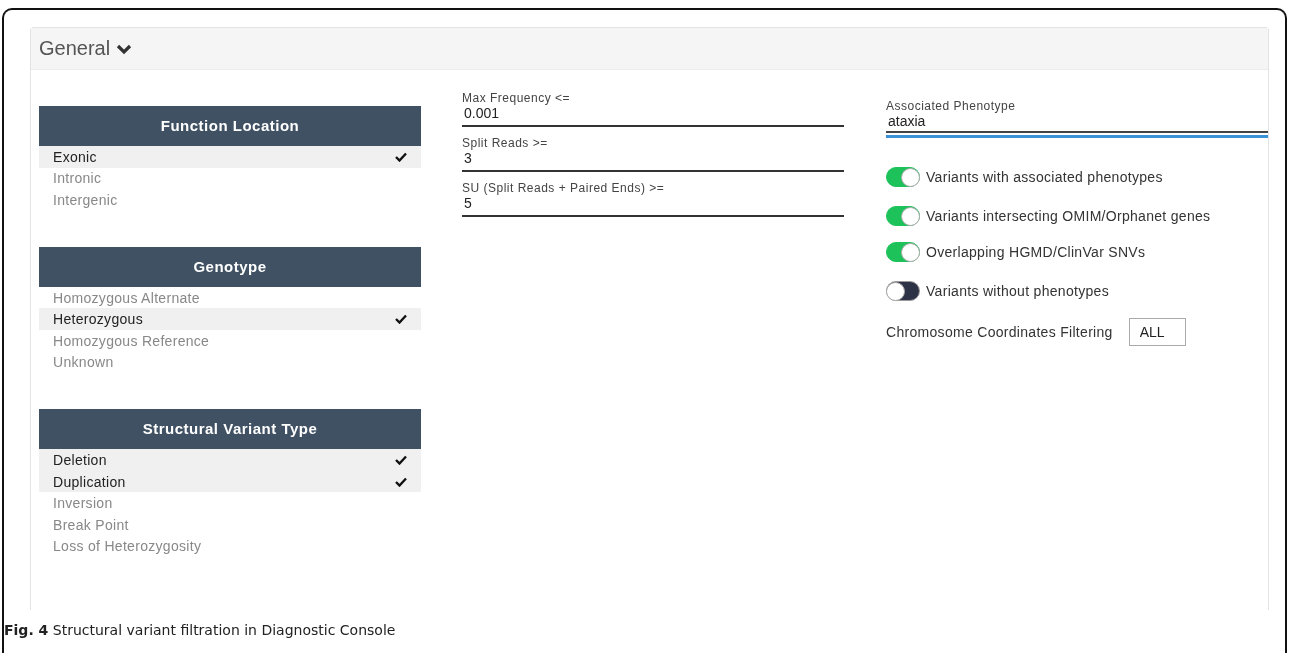 Image resolution: width=1293 pixels, height=653 pixels. What do you see at coordinates (230, 429) in the screenshot?
I see `group-header: Structural Variant Type` at bounding box center [230, 429].